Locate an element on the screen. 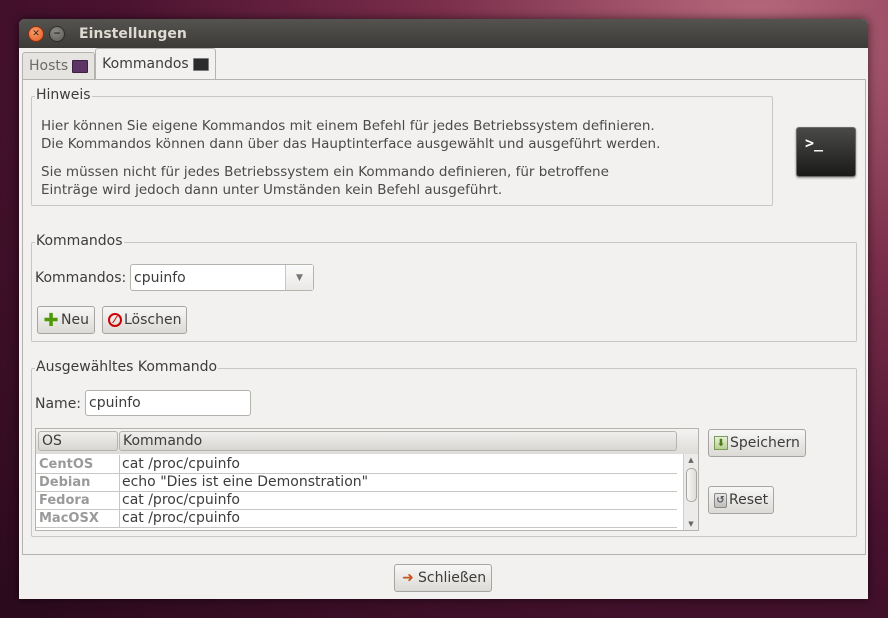 The height and width of the screenshot is (618, 888). table-row: Fedora cat /proc/cpuinfo is located at coordinates (356, 500).